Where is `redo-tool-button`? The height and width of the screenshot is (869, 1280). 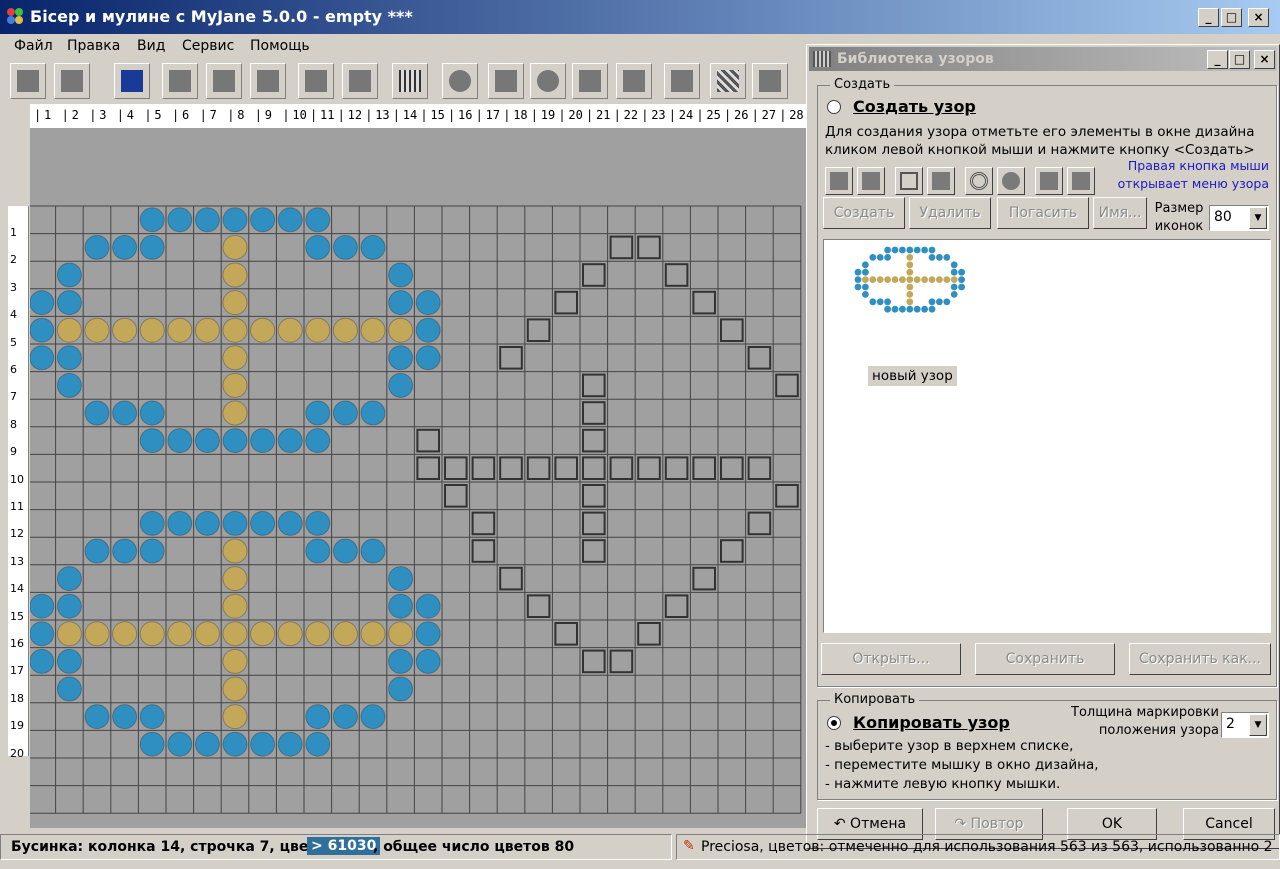
redo-tool-button is located at coordinates (360, 81).